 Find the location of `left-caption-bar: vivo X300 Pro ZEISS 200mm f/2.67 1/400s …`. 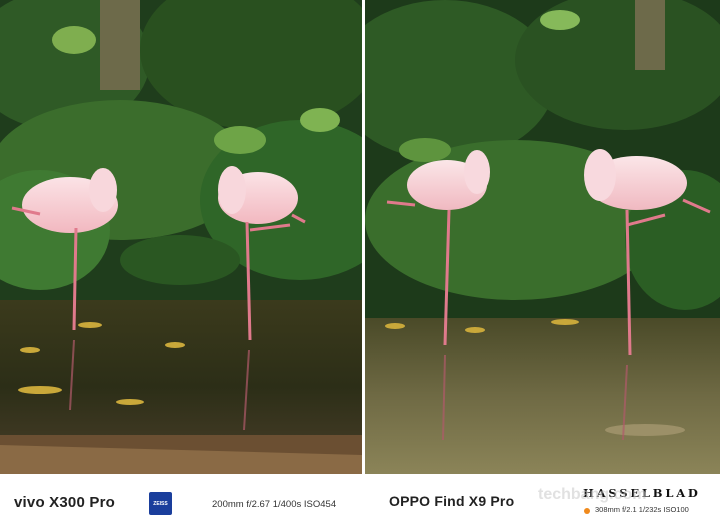

left-caption-bar: vivo X300 Pro ZEISS 200mm f/2.67 1/400s … is located at coordinates (181, 502).